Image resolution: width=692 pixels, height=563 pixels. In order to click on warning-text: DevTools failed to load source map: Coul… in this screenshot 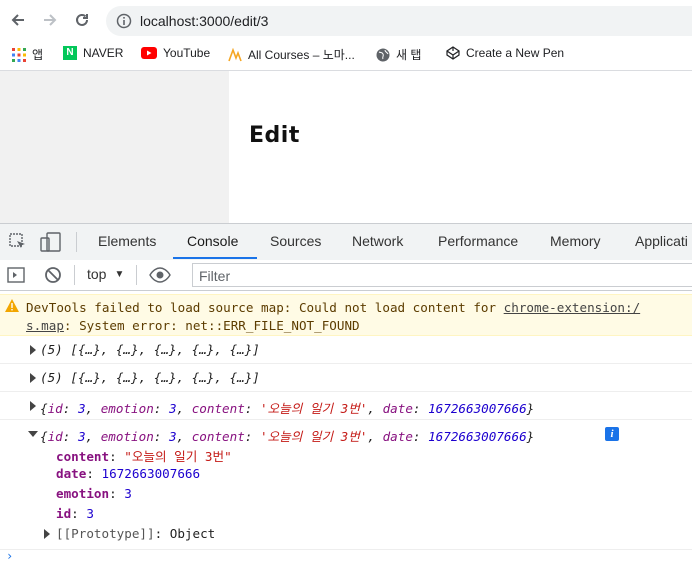, I will do `click(265, 307)`.